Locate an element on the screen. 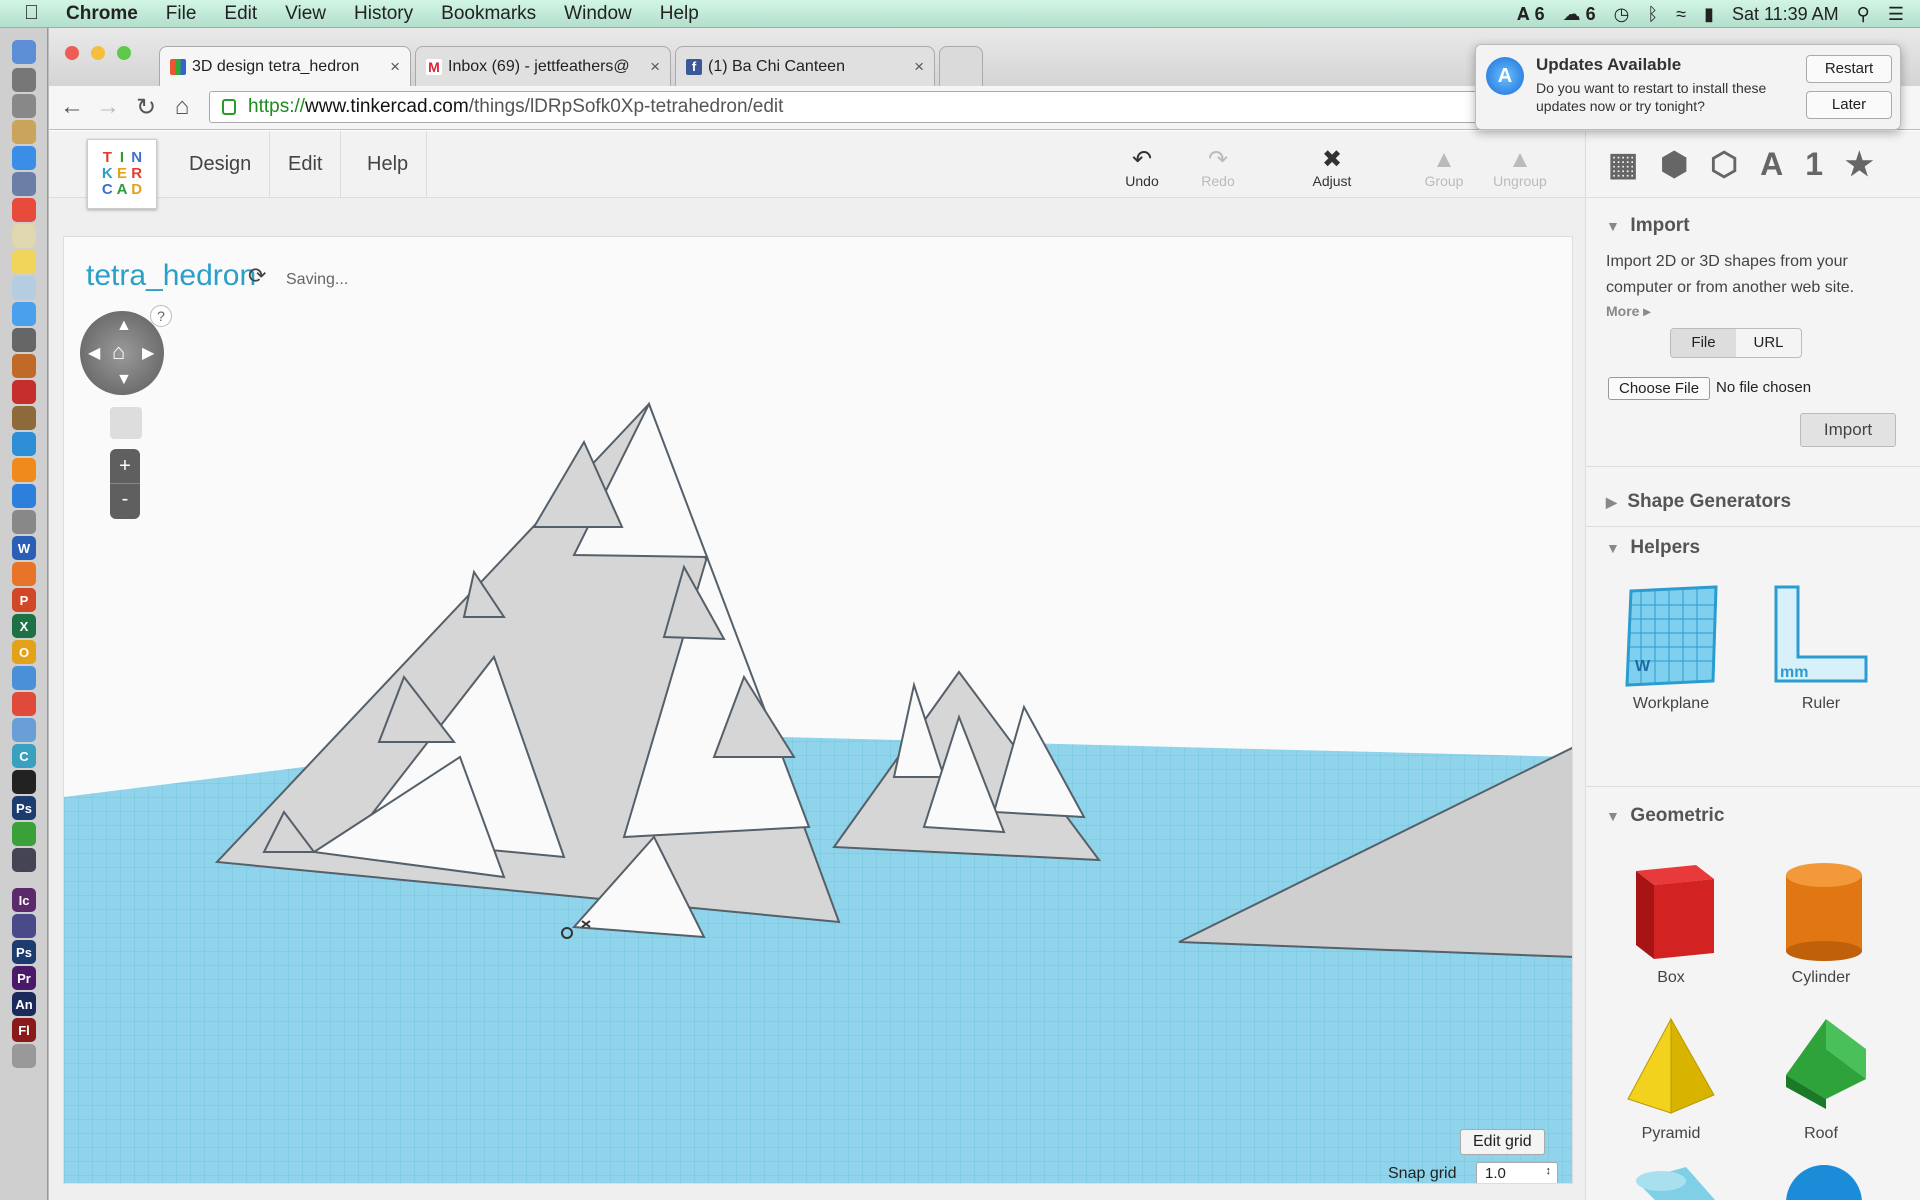 The image size is (1920, 1200). sierpinski-tetrahedron-large is located at coordinates (527, 670).